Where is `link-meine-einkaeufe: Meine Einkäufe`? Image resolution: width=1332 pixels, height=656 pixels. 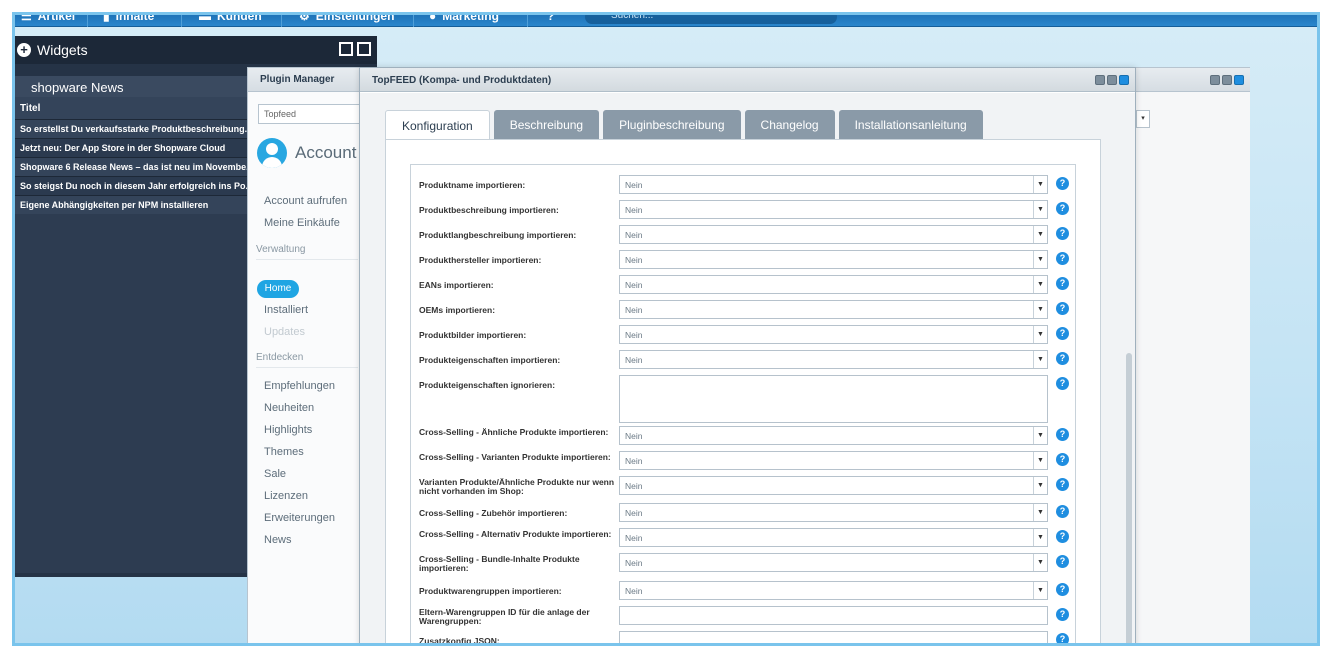
link-meine-einkaeufe: Meine Einkäufe is located at coordinates (302, 223).